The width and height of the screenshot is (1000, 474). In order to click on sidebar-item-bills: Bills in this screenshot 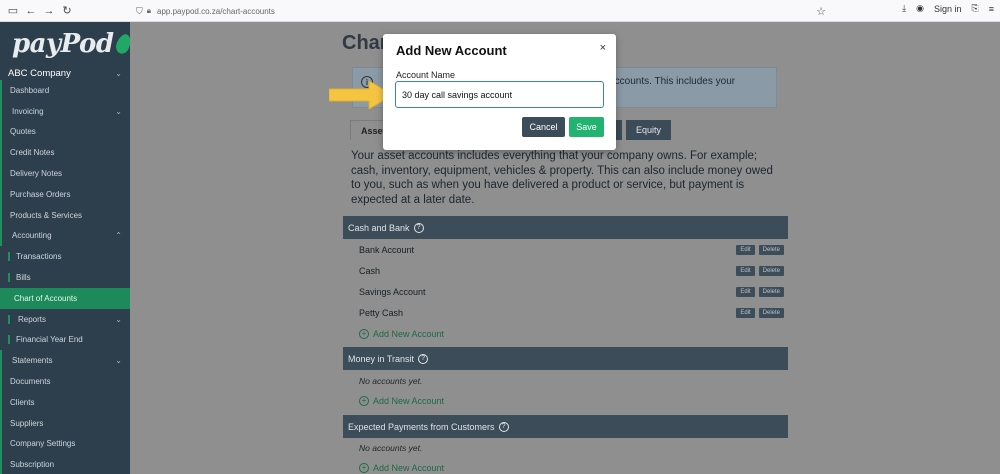, I will do `click(65, 277)`.